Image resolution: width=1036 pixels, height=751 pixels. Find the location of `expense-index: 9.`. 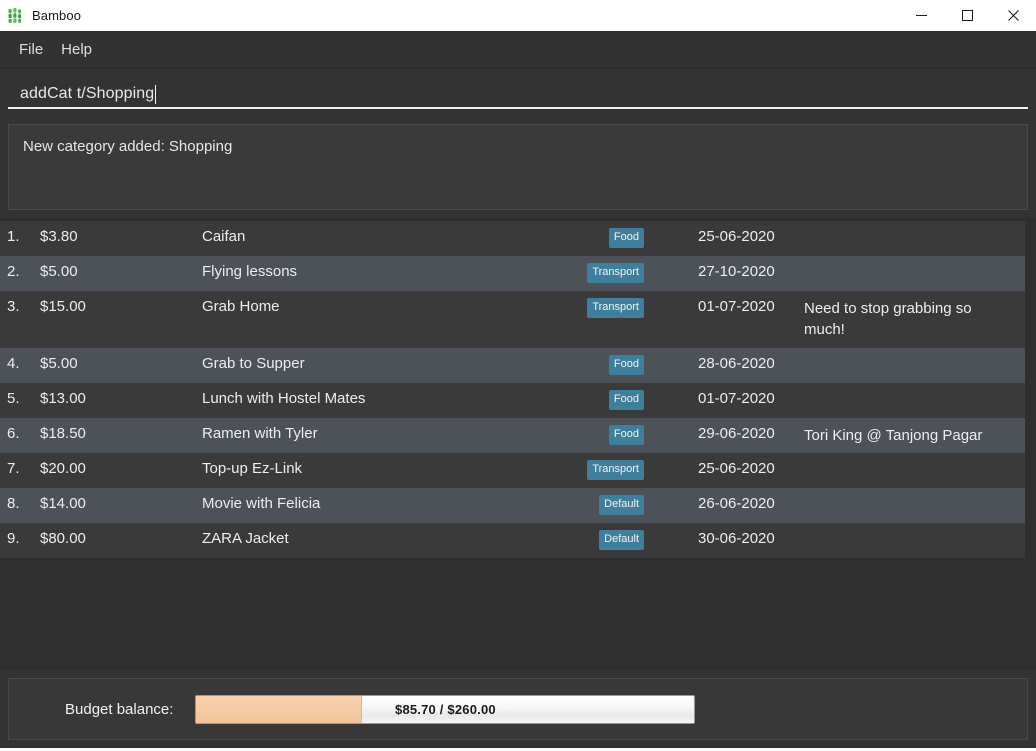

expense-index: 9. is located at coordinates (13, 538).